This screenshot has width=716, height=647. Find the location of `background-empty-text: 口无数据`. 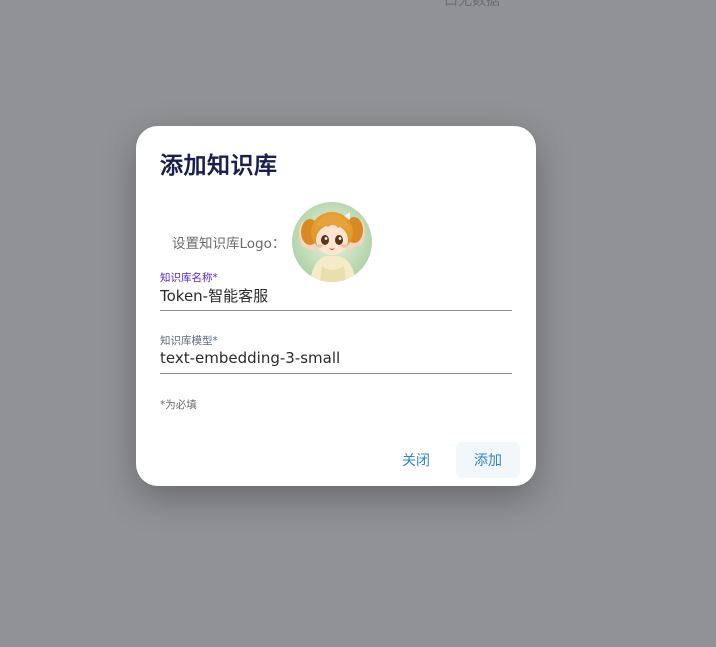

background-empty-text: 口无数据 is located at coordinates (472, 4).